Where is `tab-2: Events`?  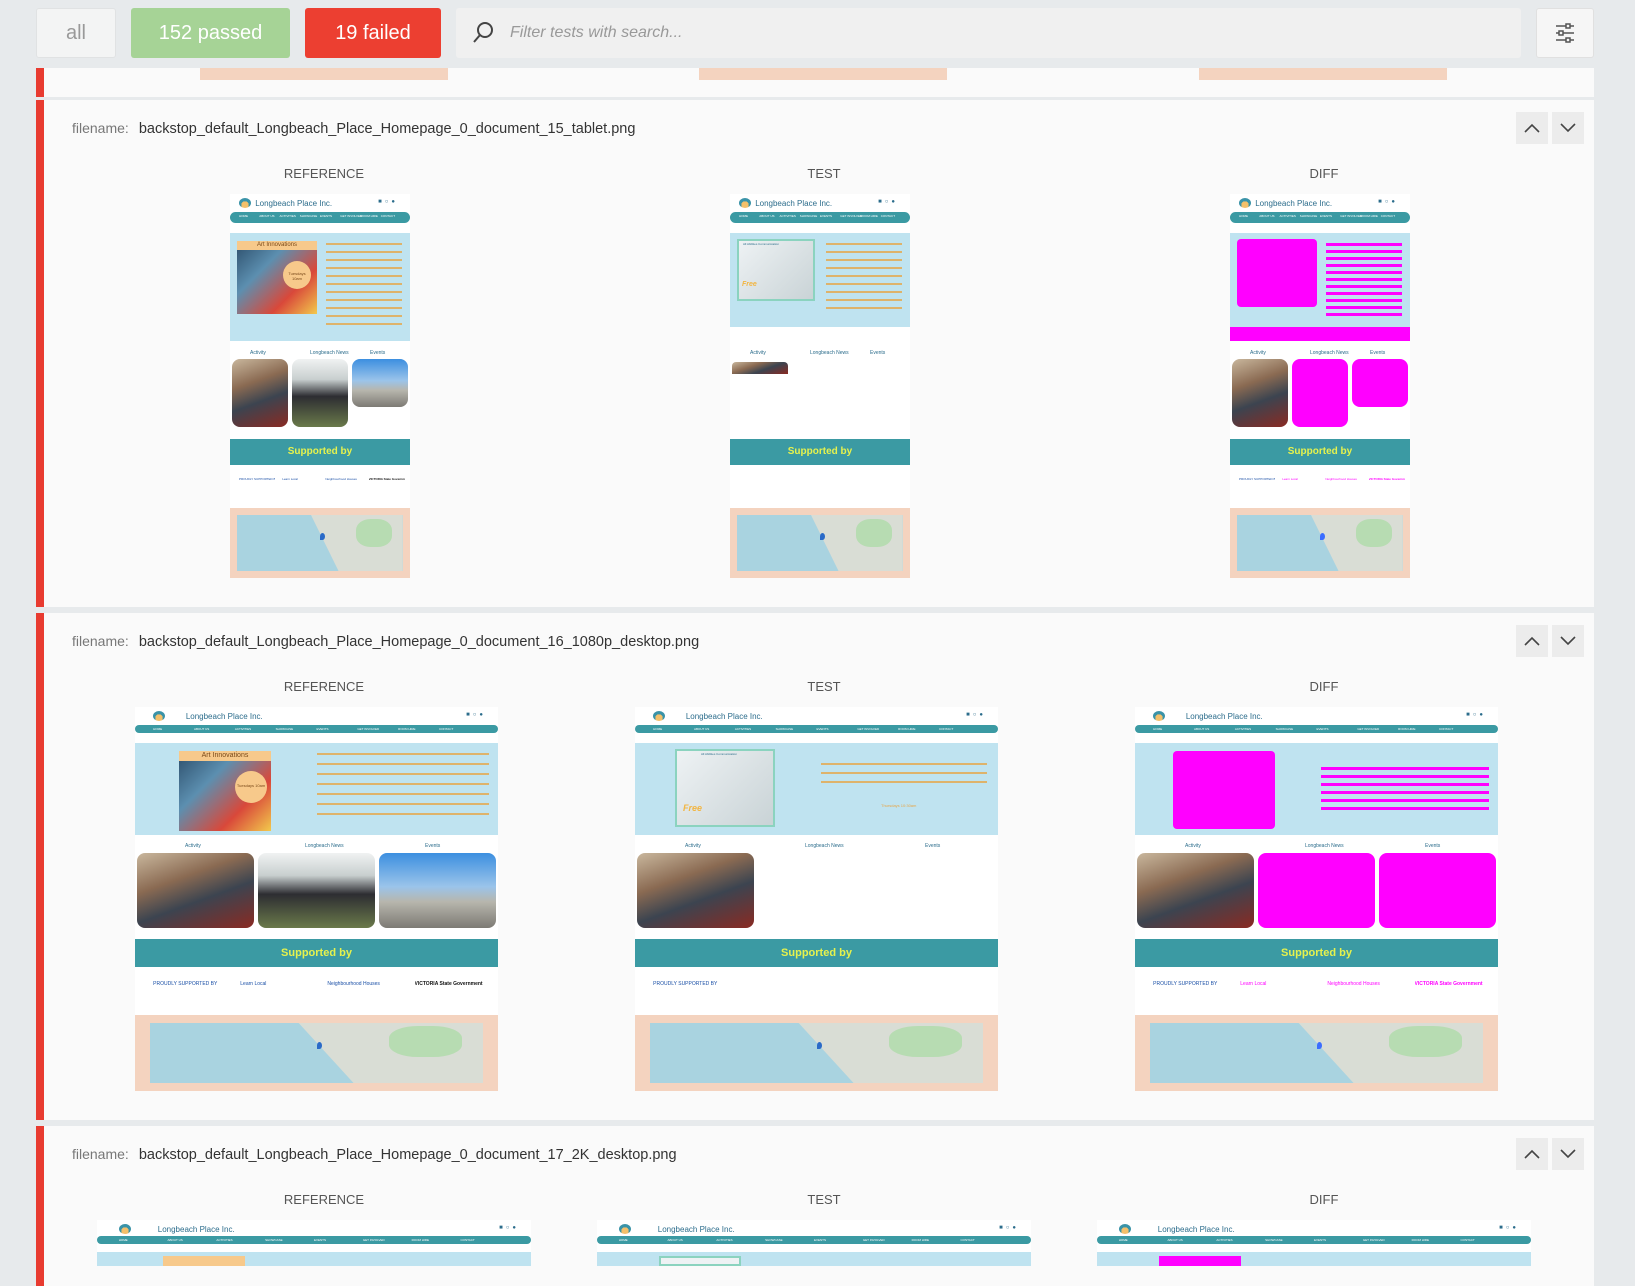 tab-2: Events is located at coordinates (1378, 353).